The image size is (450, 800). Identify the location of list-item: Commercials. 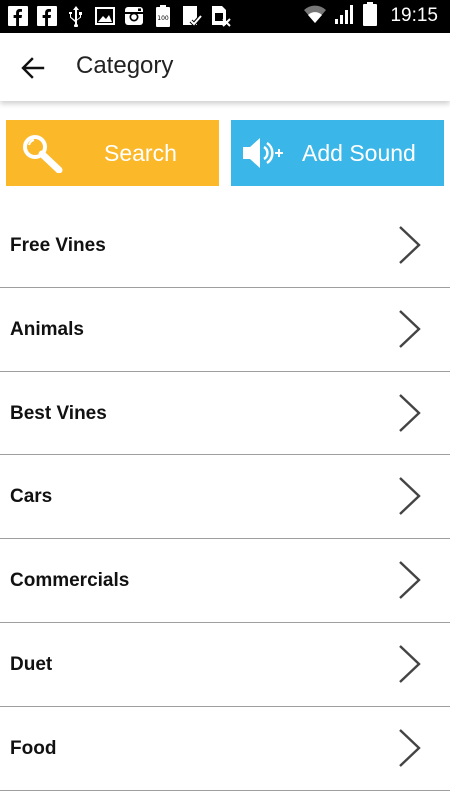
(225, 581).